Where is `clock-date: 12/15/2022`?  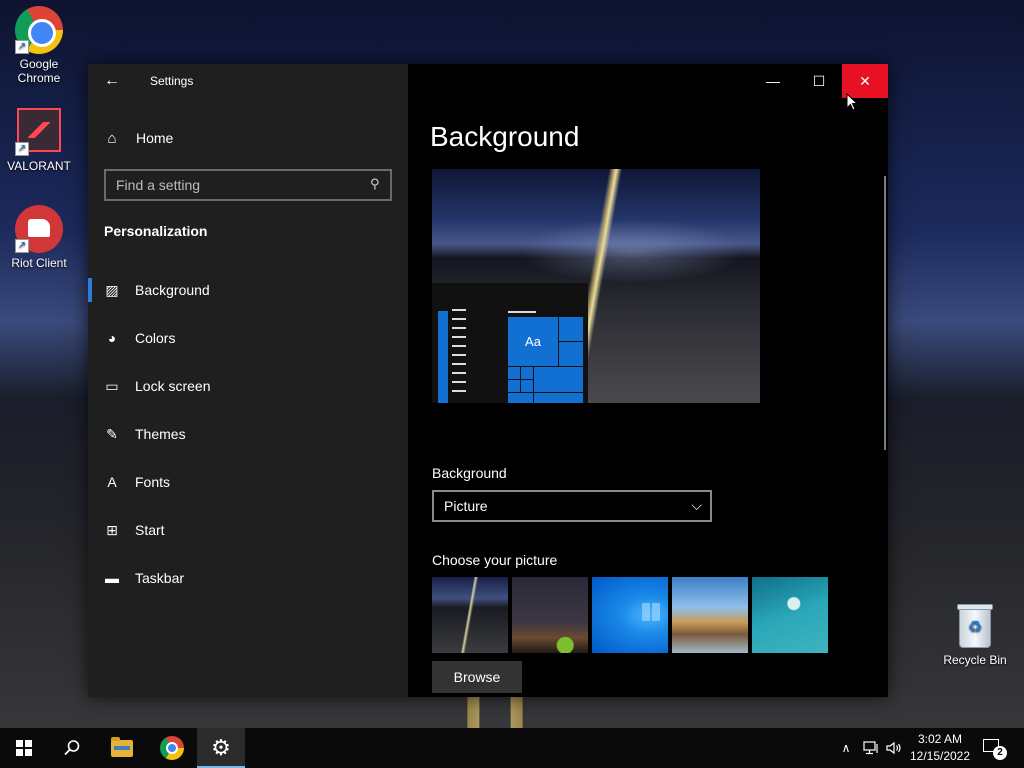 clock-date: 12/15/2022 is located at coordinates (940, 756).